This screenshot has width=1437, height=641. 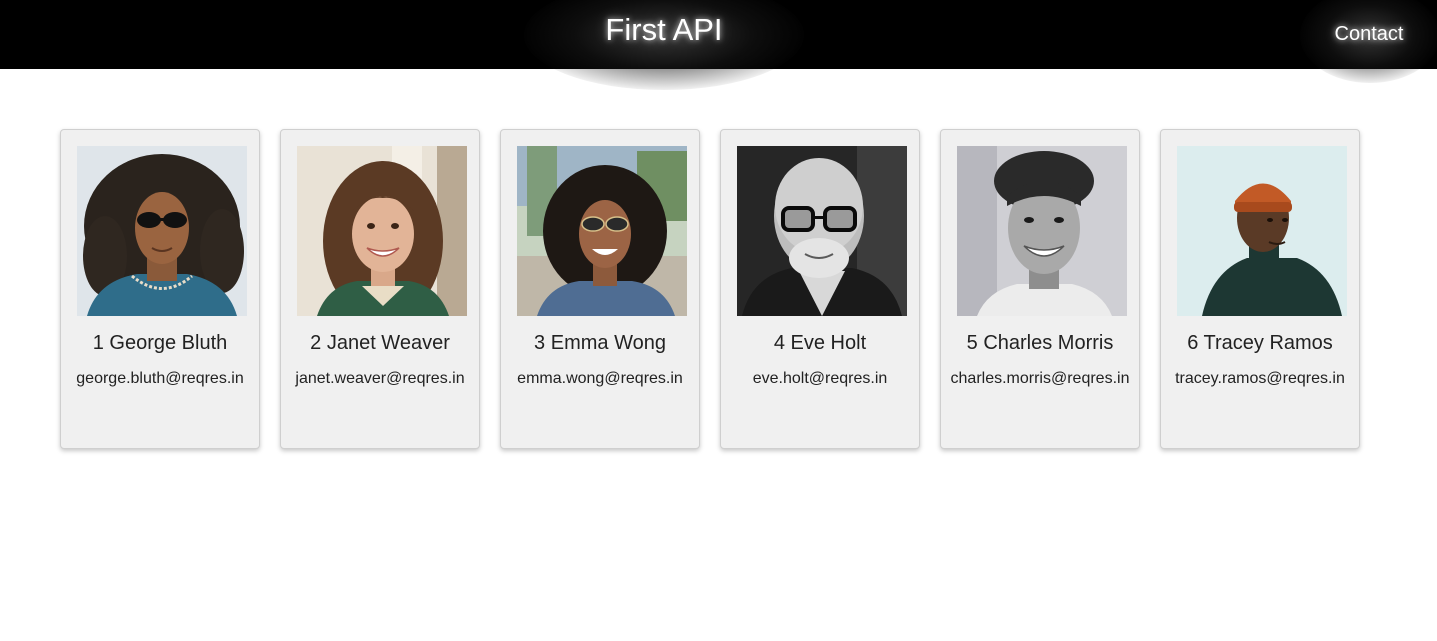 I want to click on user-name: 4 Eve Holt, so click(x=820, y=343).